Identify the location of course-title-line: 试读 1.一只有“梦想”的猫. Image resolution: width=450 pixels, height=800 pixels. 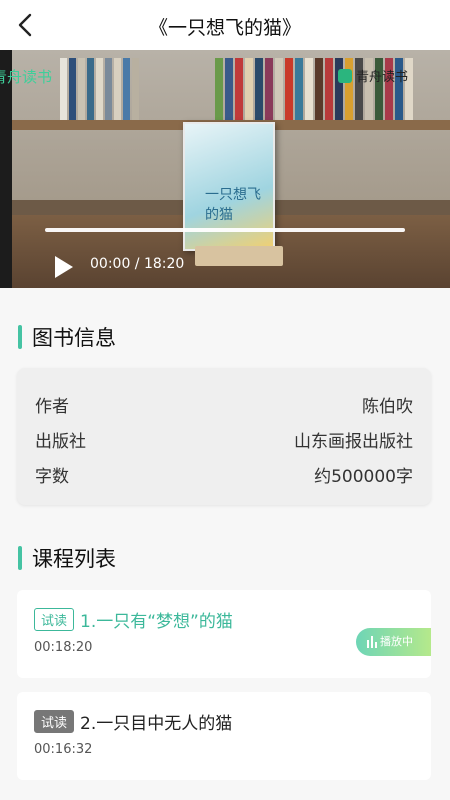
(133, 619).